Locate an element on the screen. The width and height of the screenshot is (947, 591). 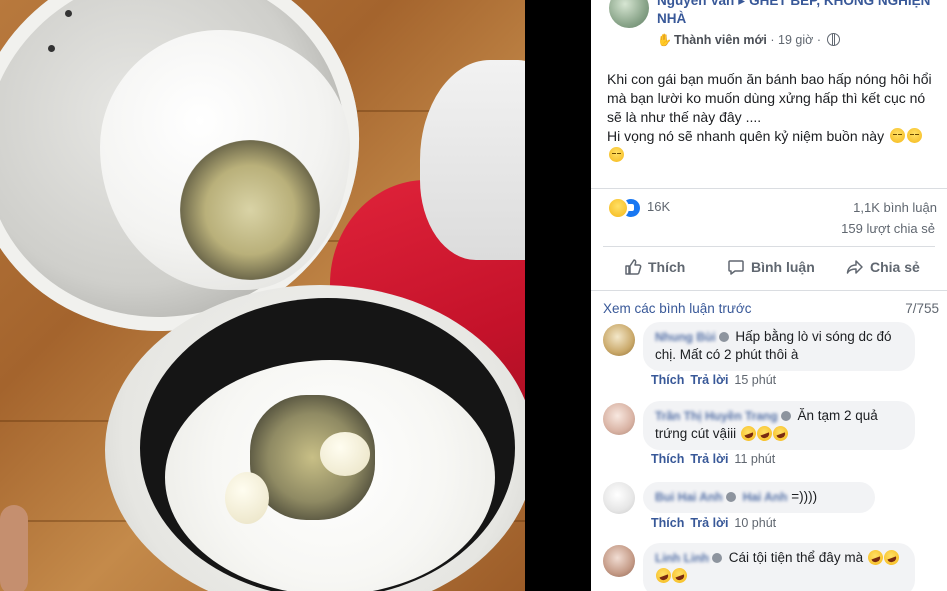
post-meta: ✋ Thành viên mới · 19 giờ · is located at coordinates (749, 40).